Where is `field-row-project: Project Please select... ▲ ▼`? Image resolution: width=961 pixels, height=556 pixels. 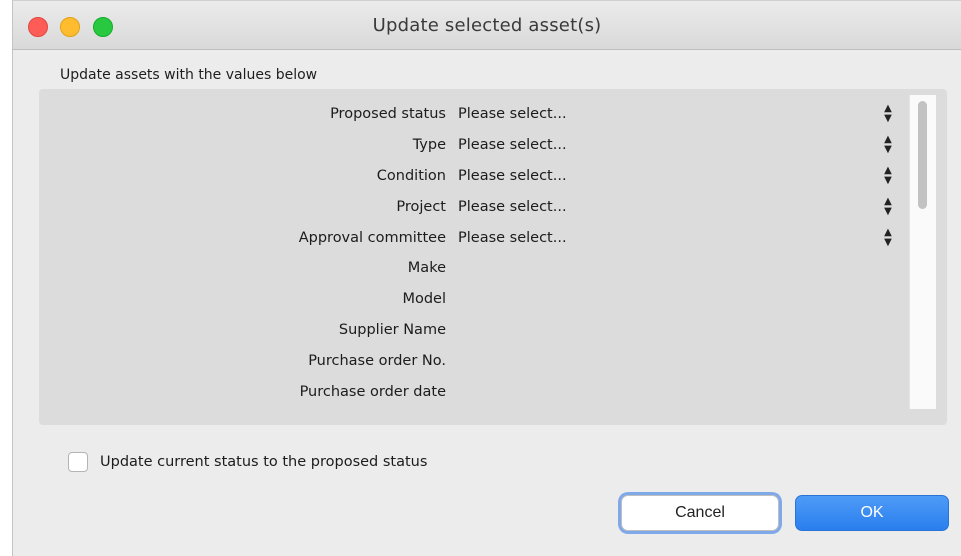
field-row-project: Project Please select... ▲ ▼ is located at coordinates (469, 209).